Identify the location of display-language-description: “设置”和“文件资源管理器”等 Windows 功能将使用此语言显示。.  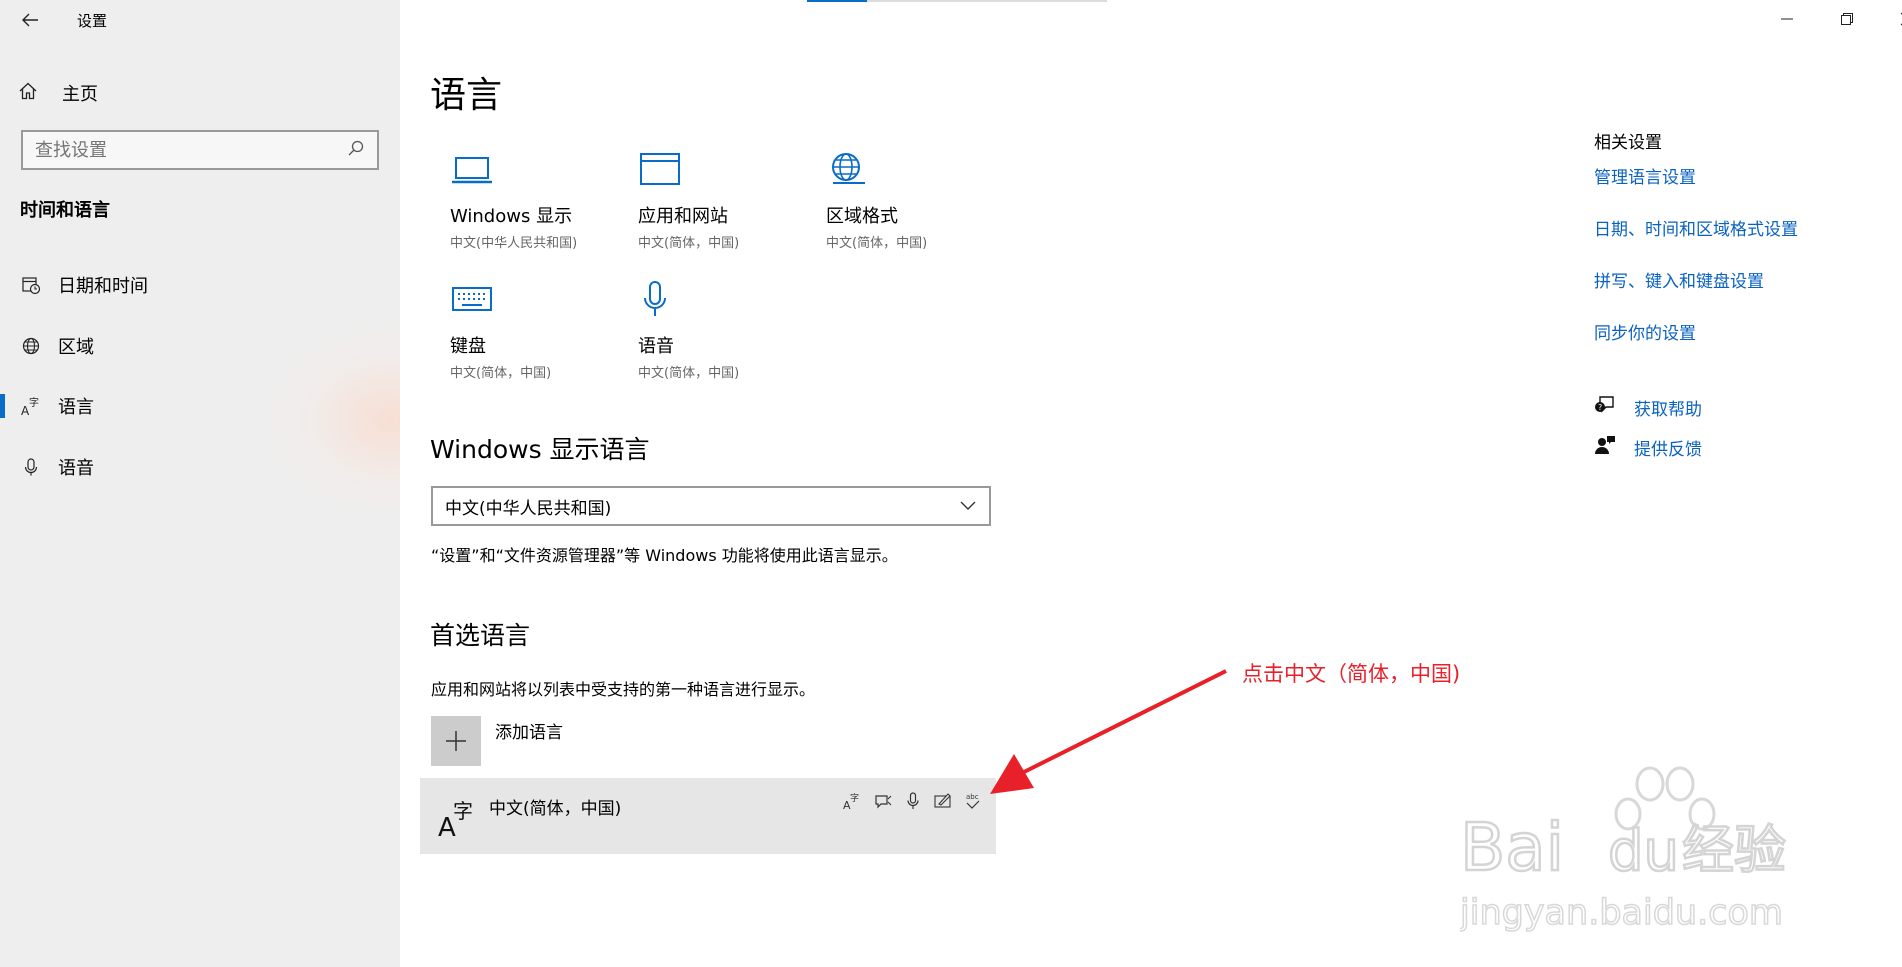
(664, 555).